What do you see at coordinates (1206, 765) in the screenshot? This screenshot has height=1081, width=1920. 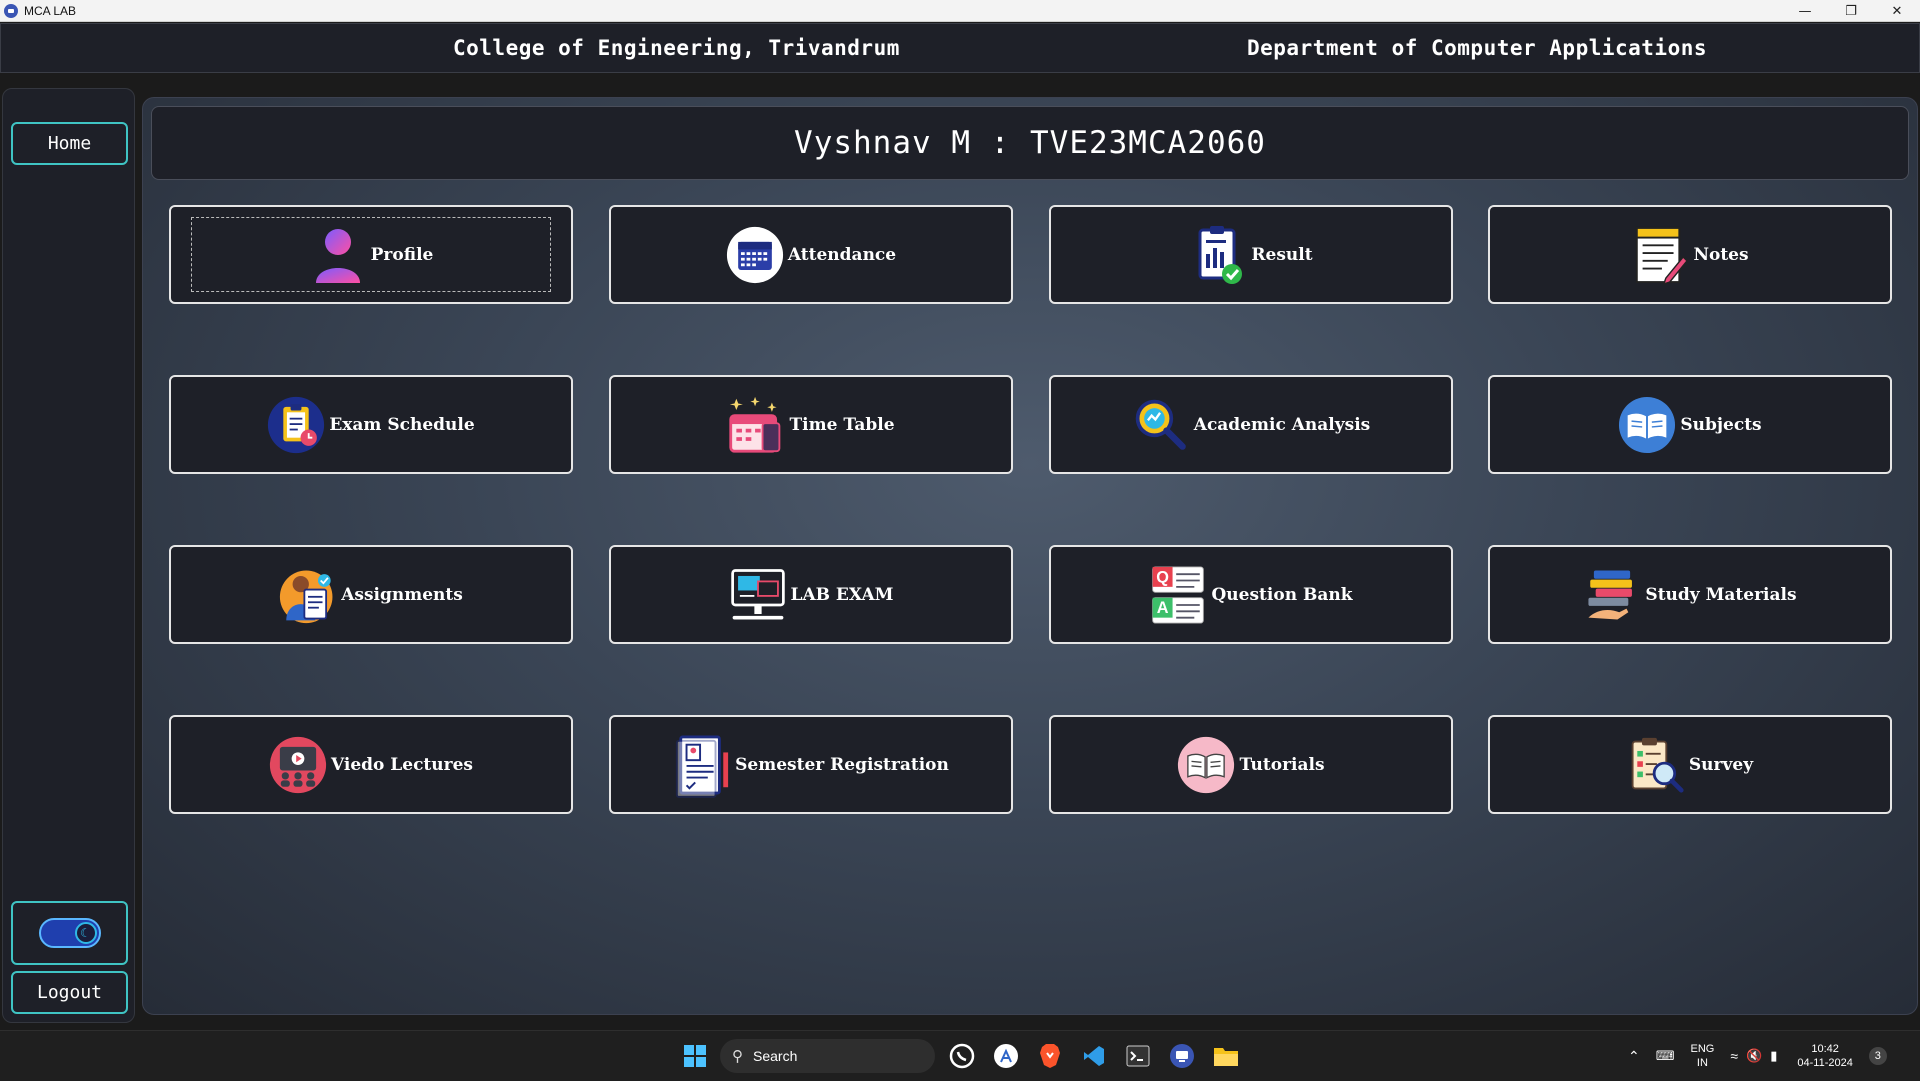 I see `open-book-icon` at bounding box center [1206, 765].